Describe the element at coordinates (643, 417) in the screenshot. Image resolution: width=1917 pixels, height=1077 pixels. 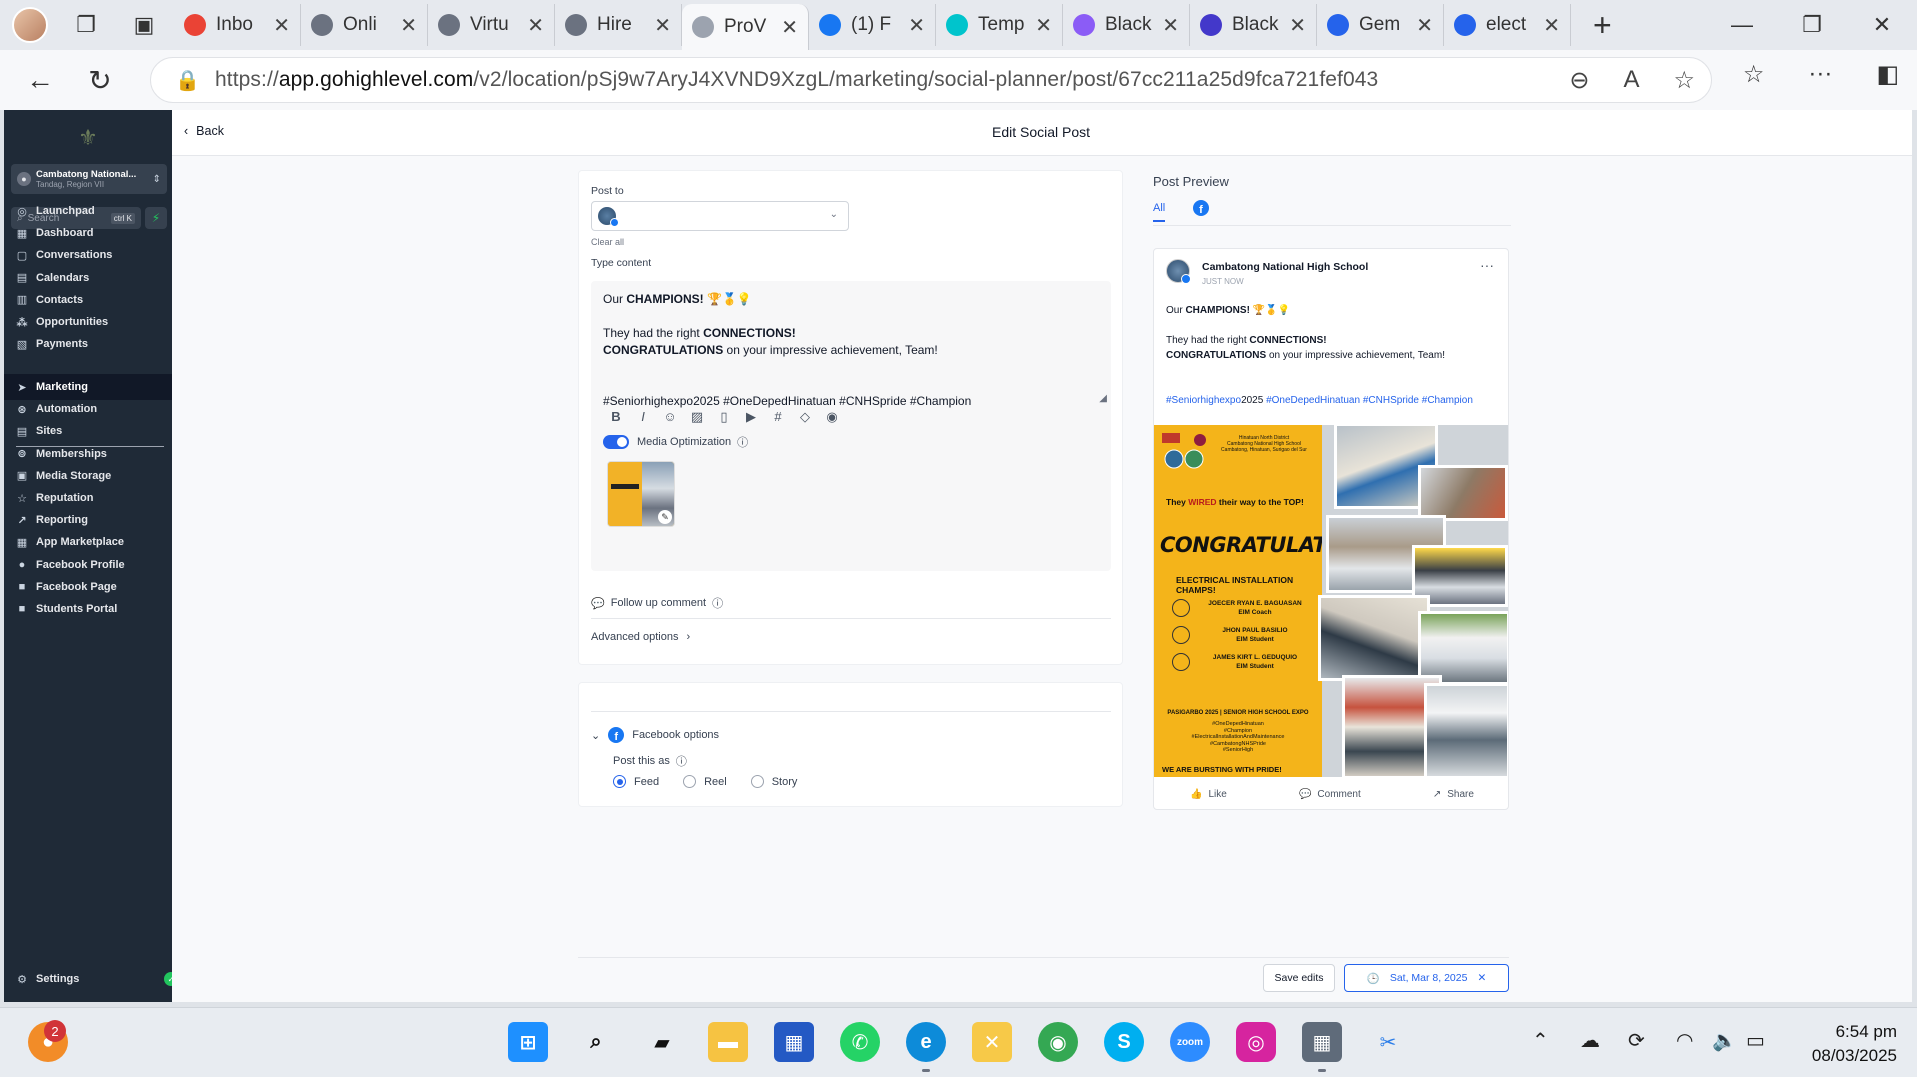
I see `italic-icon: I` at that location.